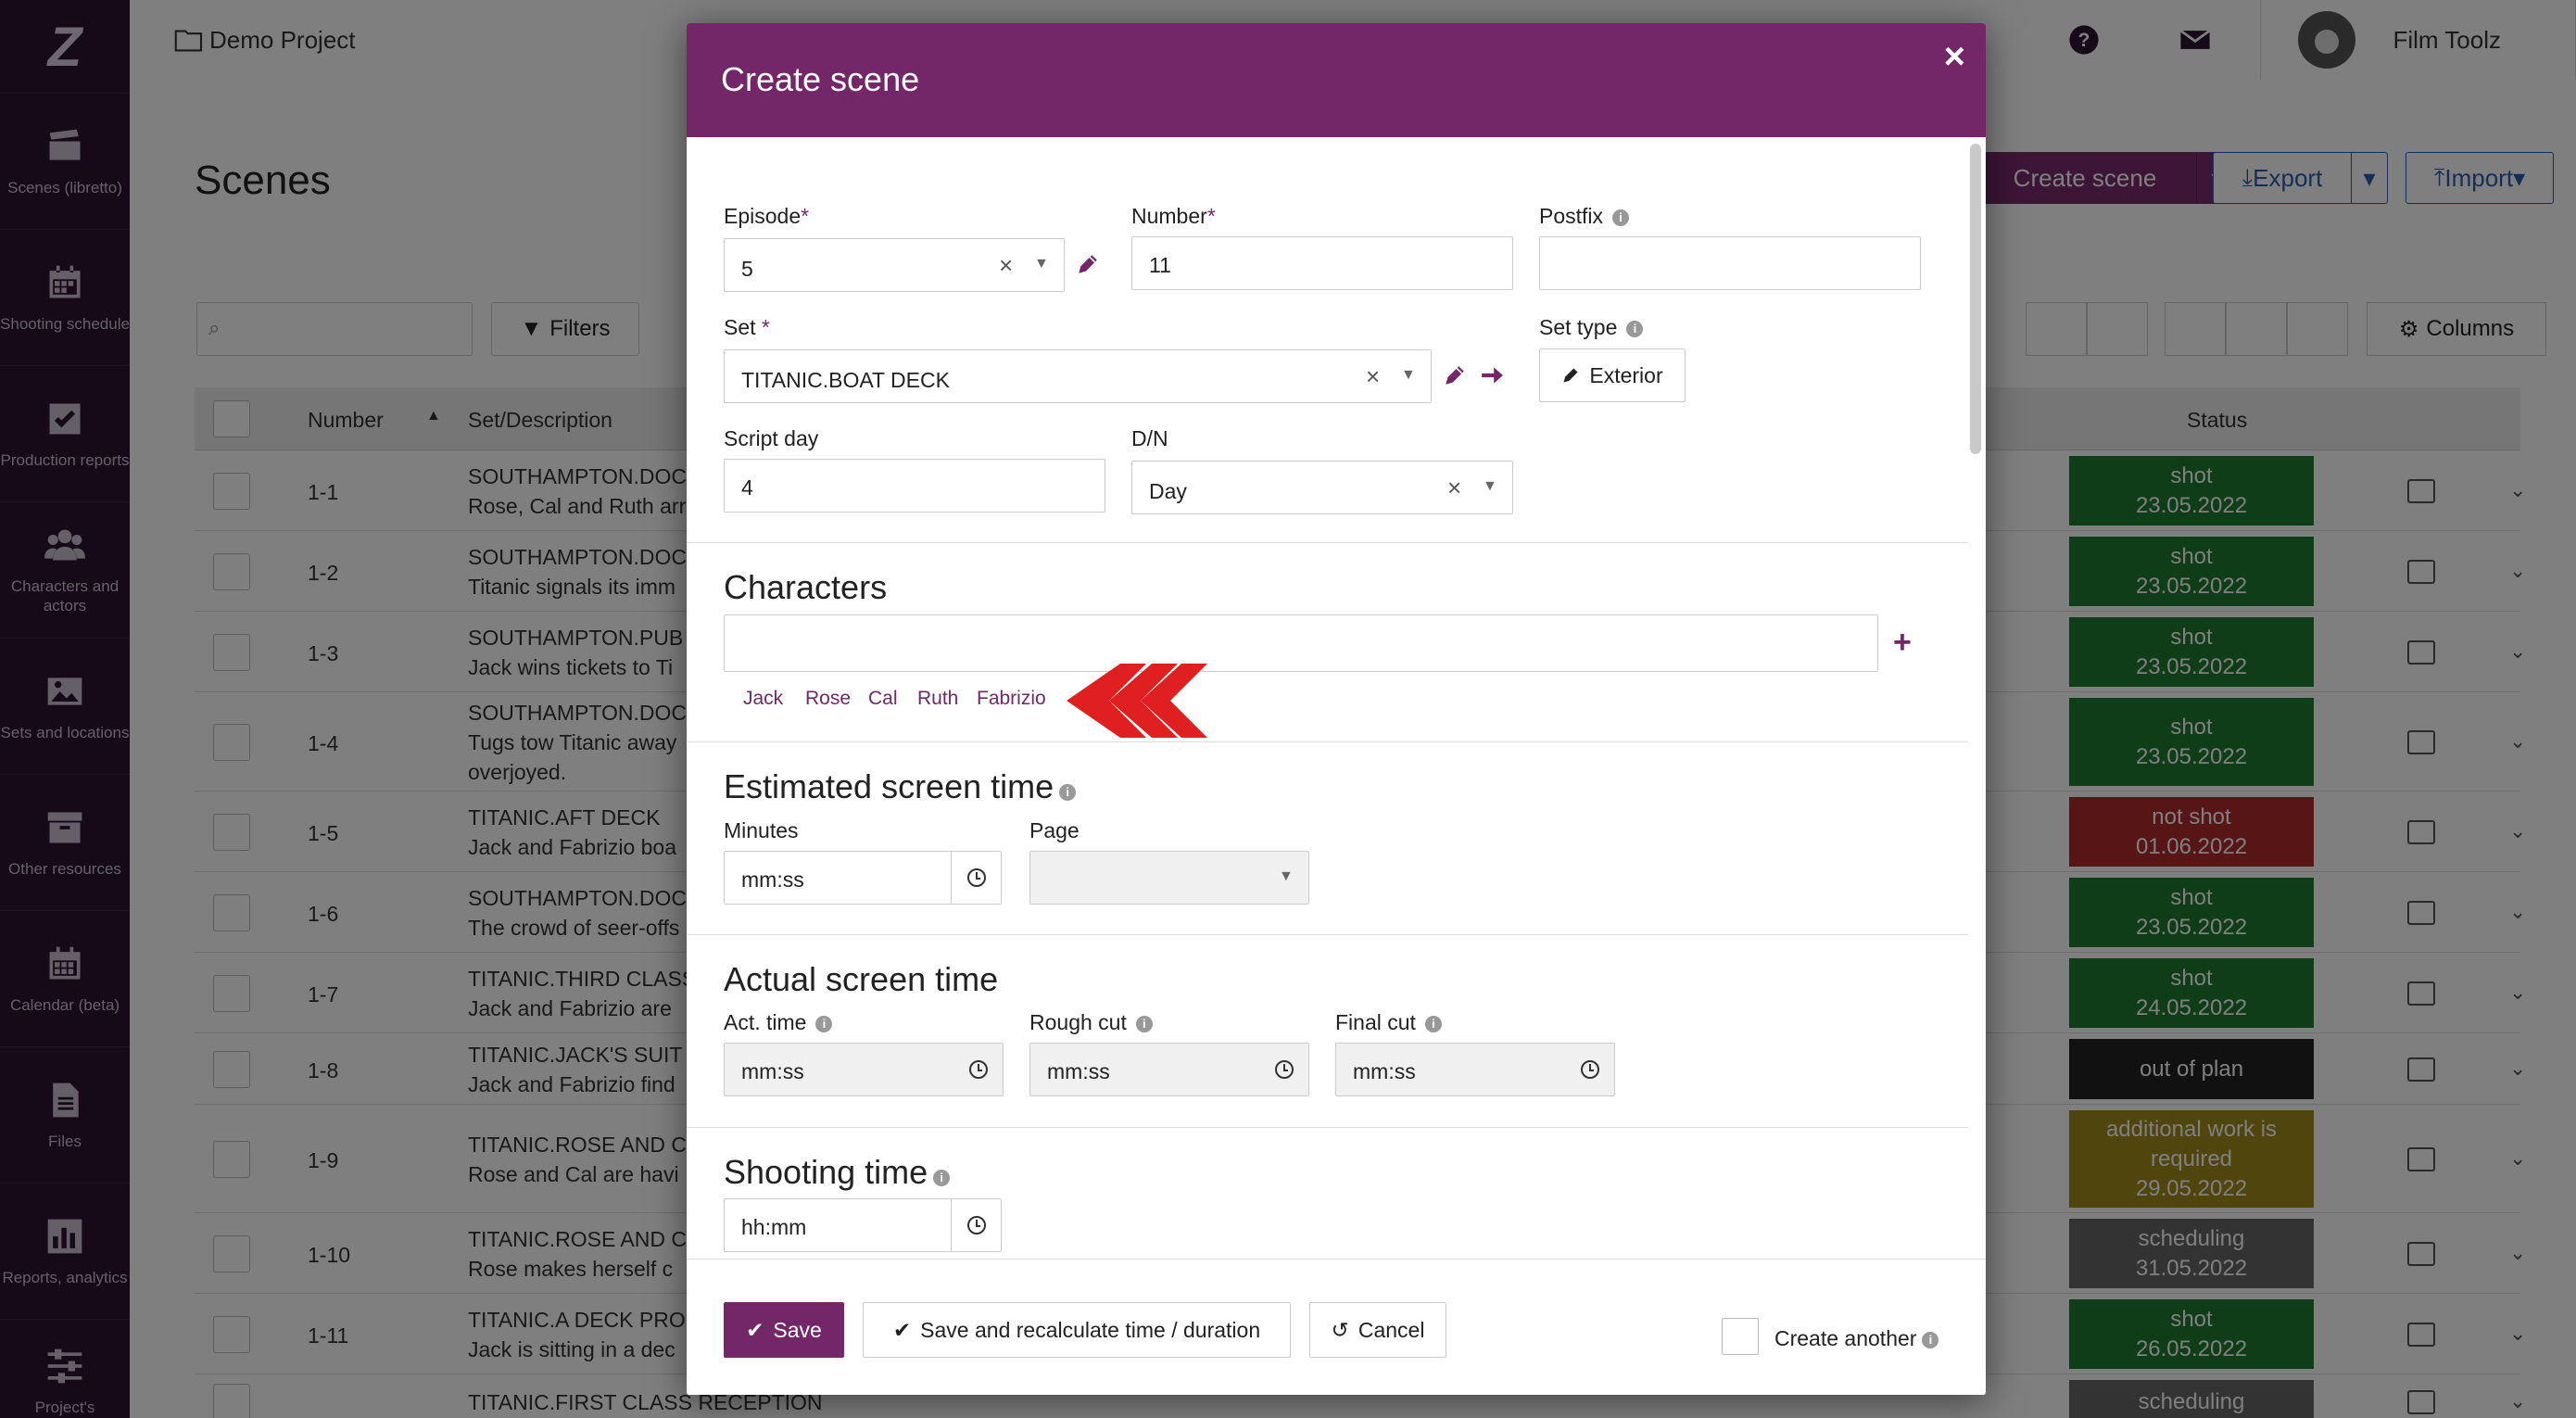  What do you see at coordinates (1322, 488) in the screenshot?
I see `dn-select: Day × ▼` at bounding box center [1322, 488].